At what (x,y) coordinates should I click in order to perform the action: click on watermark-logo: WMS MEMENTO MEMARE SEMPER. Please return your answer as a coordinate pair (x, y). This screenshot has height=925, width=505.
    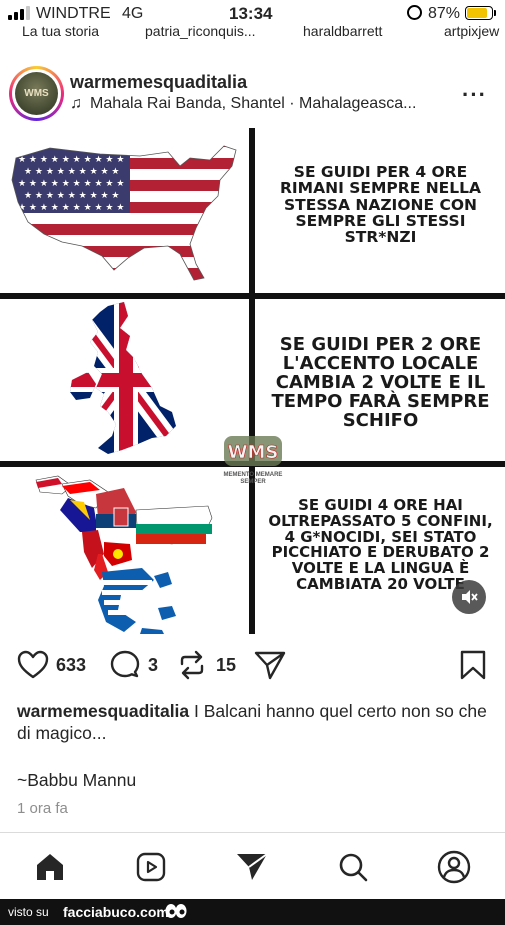
    Looking at the image, I should click on (253, 461).